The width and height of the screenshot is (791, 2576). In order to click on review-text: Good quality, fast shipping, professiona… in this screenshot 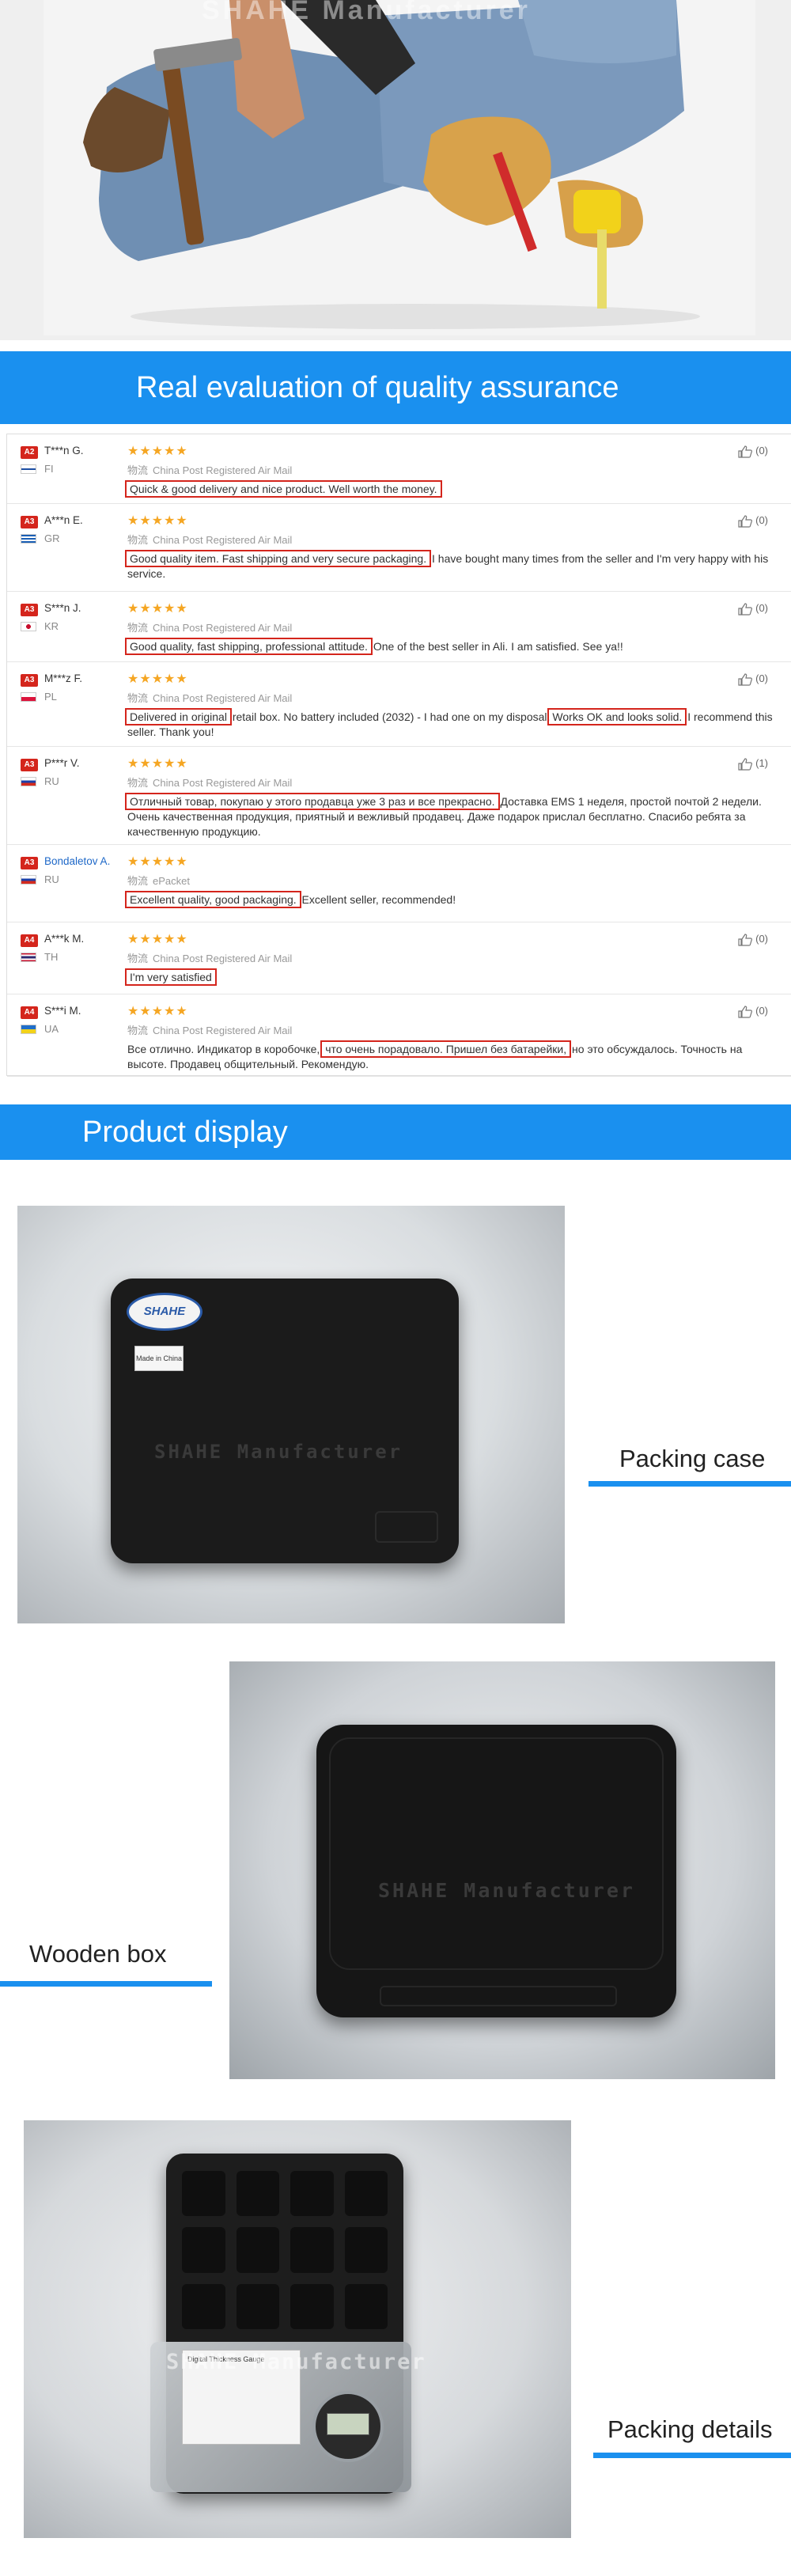, I will do `click(454, 646)`.